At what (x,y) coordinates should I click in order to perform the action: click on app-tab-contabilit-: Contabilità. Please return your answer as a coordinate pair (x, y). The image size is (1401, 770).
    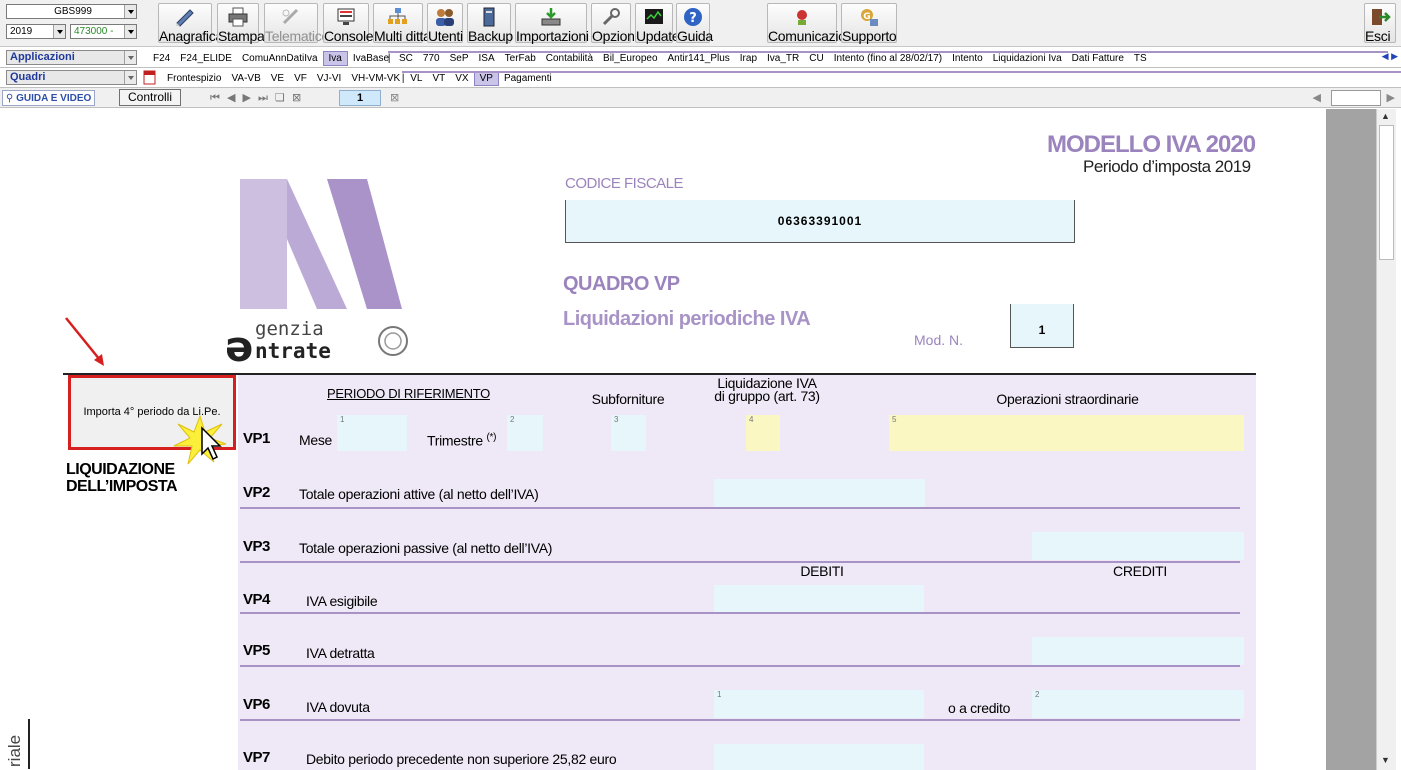
    Looking at the image, I should click on (569, 58).